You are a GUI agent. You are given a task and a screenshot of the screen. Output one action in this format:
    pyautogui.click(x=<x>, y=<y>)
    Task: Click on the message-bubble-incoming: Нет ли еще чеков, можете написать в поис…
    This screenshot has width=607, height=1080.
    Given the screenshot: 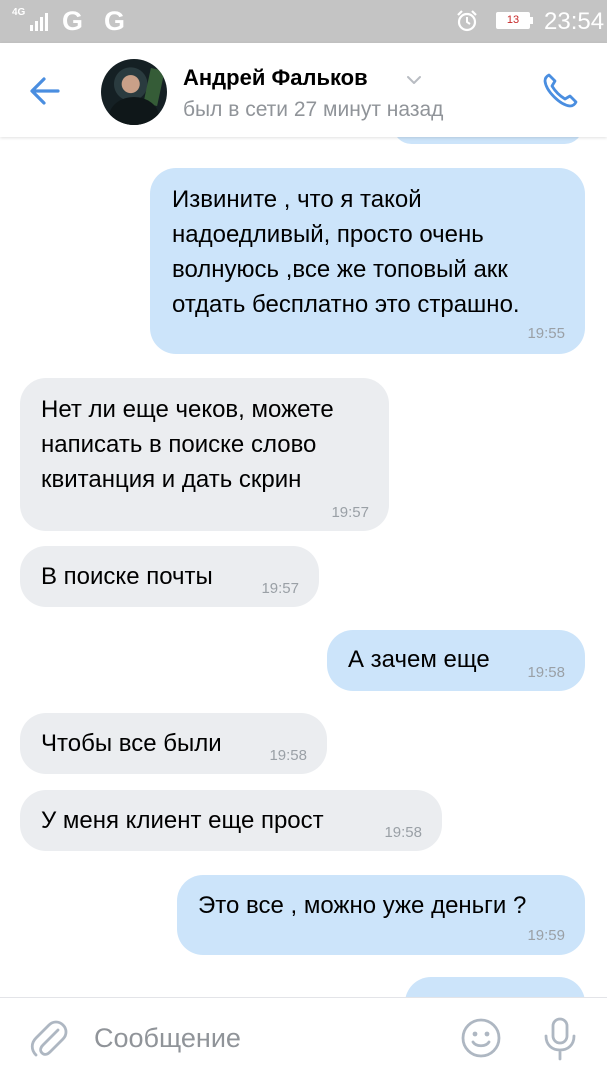 What is the action you would take?
    pyautogui.click(x=204, y=454)
    